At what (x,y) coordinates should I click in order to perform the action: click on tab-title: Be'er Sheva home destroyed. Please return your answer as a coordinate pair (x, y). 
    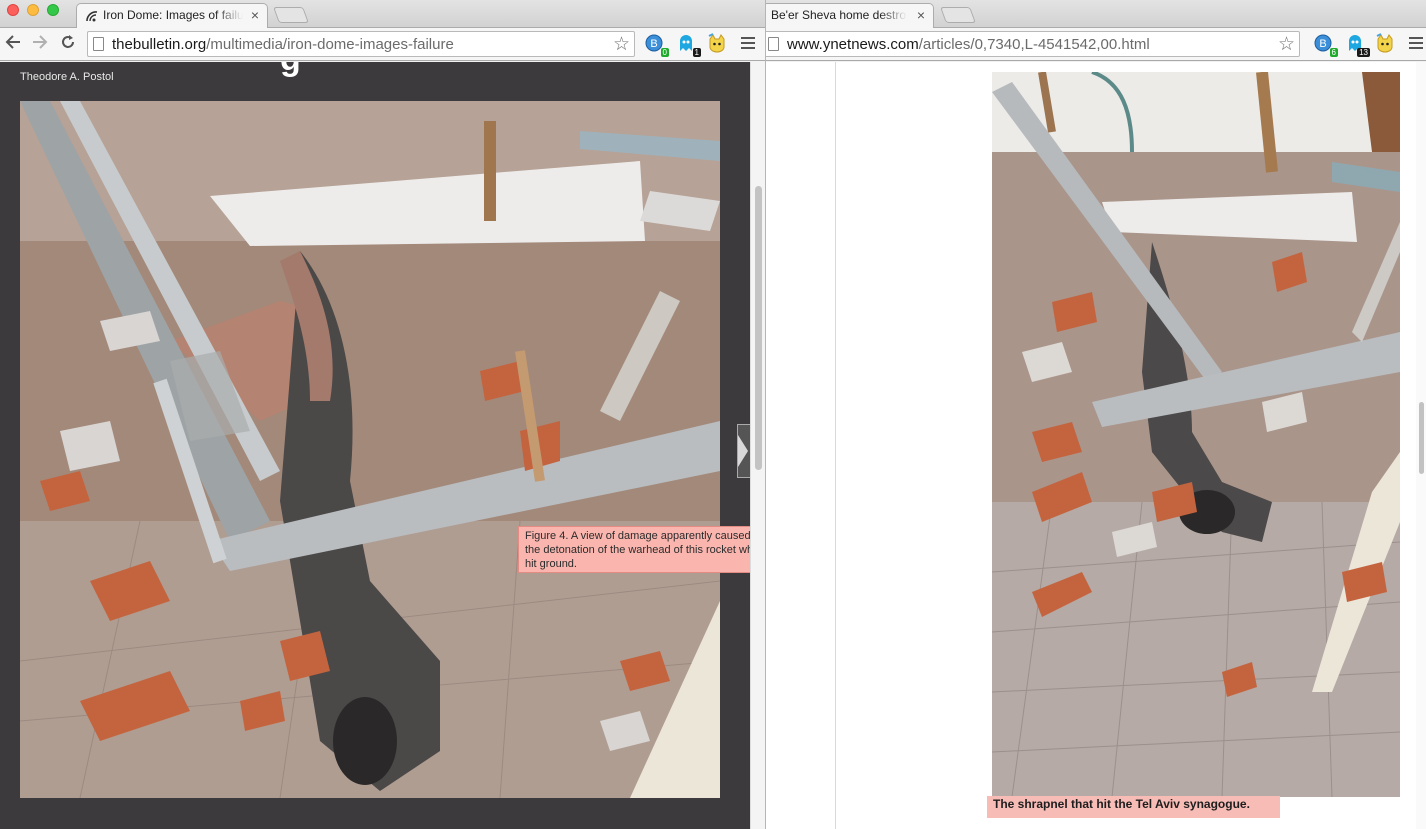
    Looking at the image, I should click on (839, 15).